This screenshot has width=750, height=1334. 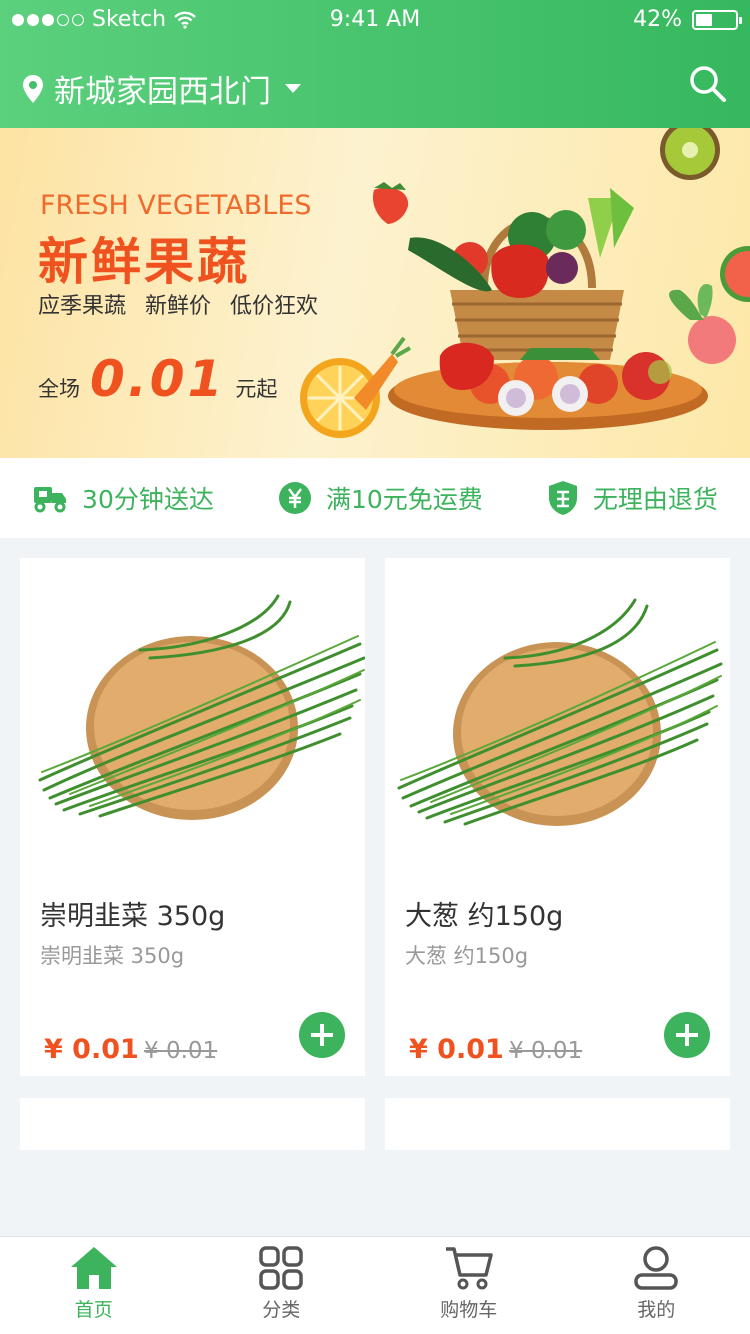 I want to click on feature-returns: 无理由退货, so click(x=632, y=498).